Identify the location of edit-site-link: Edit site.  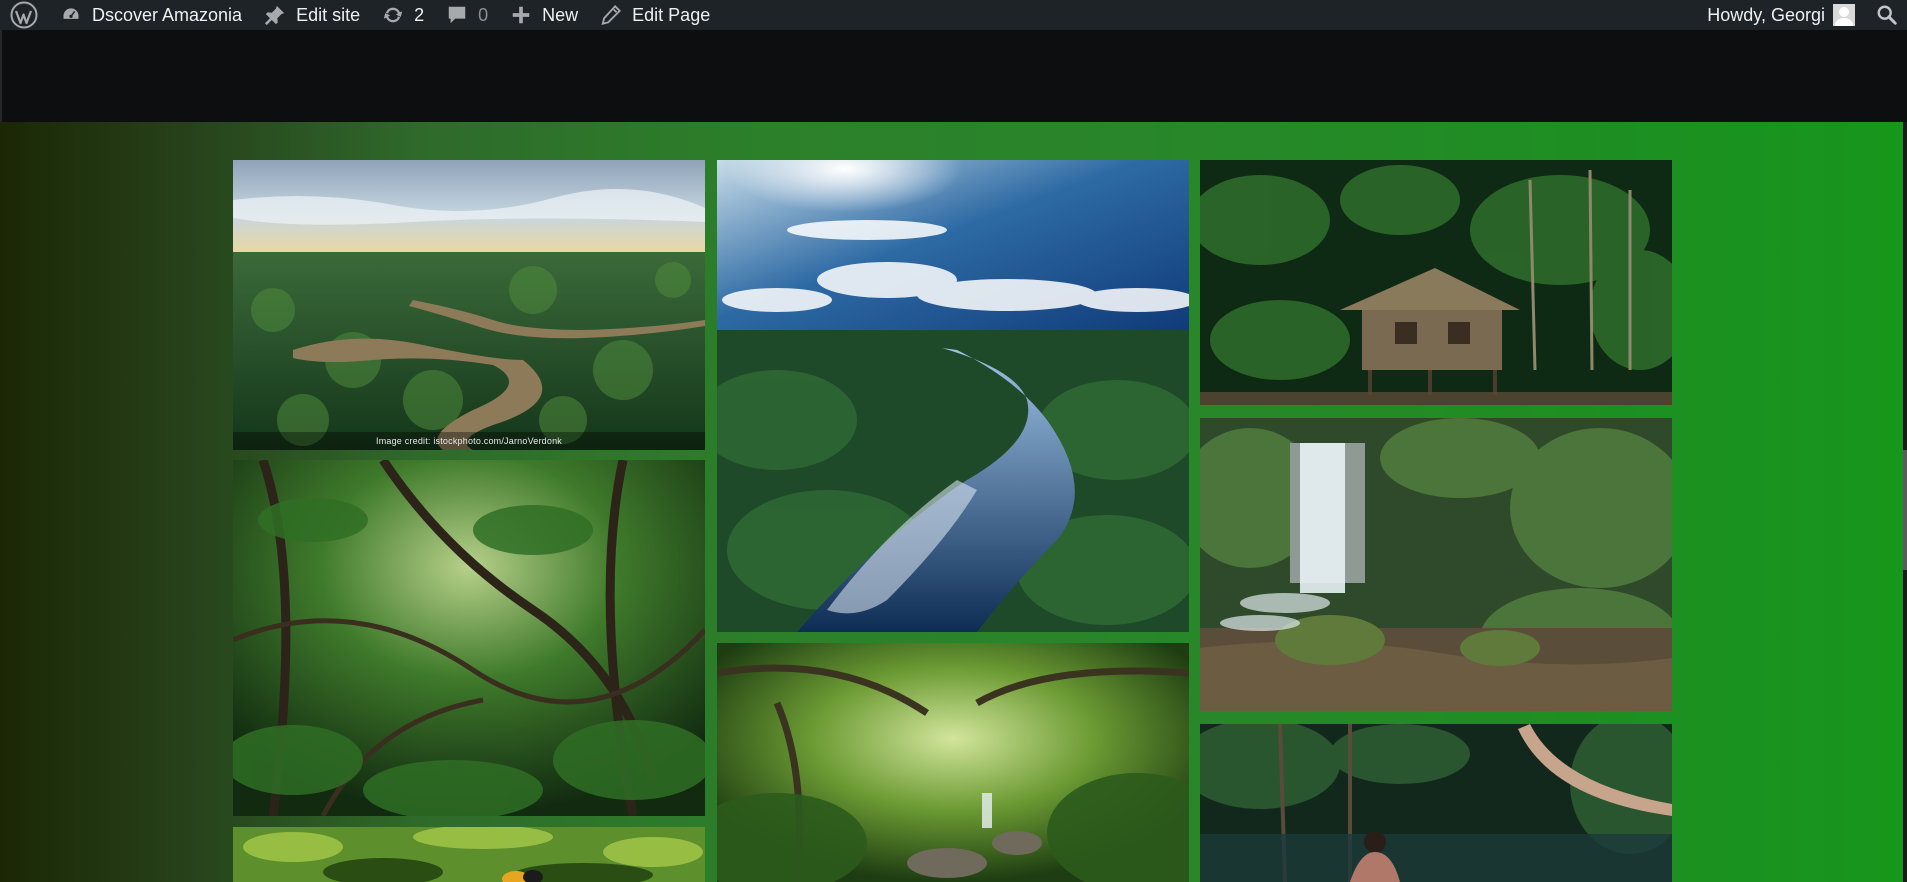
(313, 15).